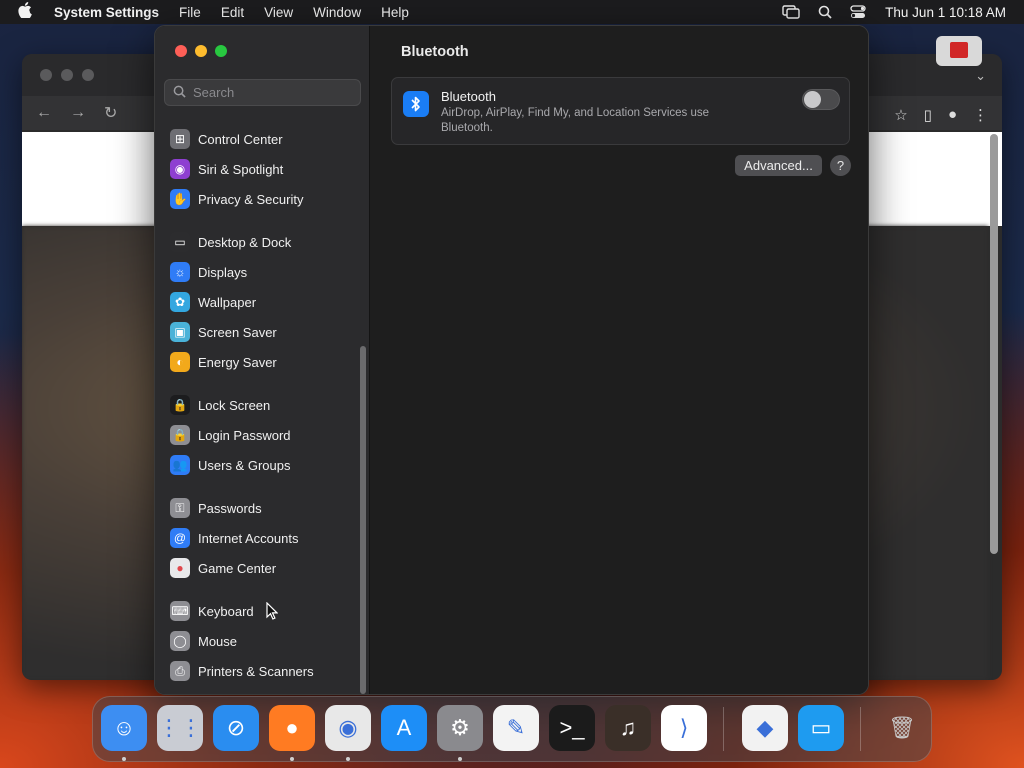 The height and width of the screenshot is (768, 1024). I want to click on sidebar-item-siri-spotlight: ◉ Siri & Spotlight, so click(265, 169).